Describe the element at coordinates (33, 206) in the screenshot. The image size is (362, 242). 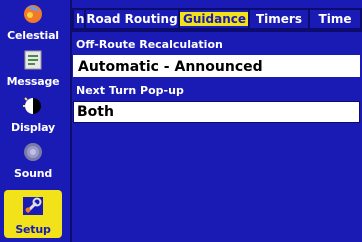
I see `setup-icon` at that location.